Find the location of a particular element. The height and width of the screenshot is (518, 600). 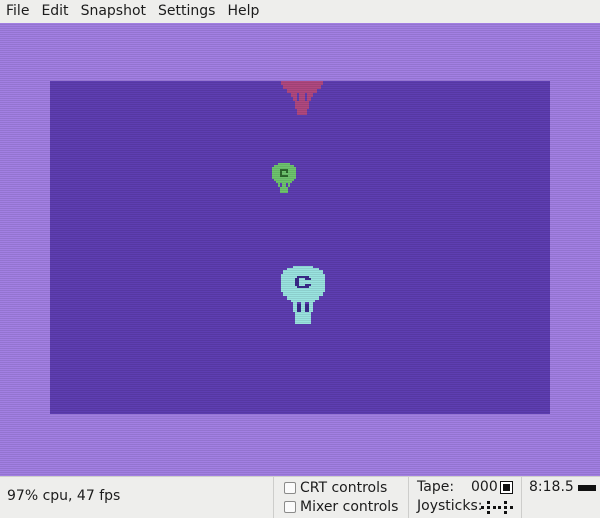

menu-snapshot: Snapshot is located at coordinates (113, 11).